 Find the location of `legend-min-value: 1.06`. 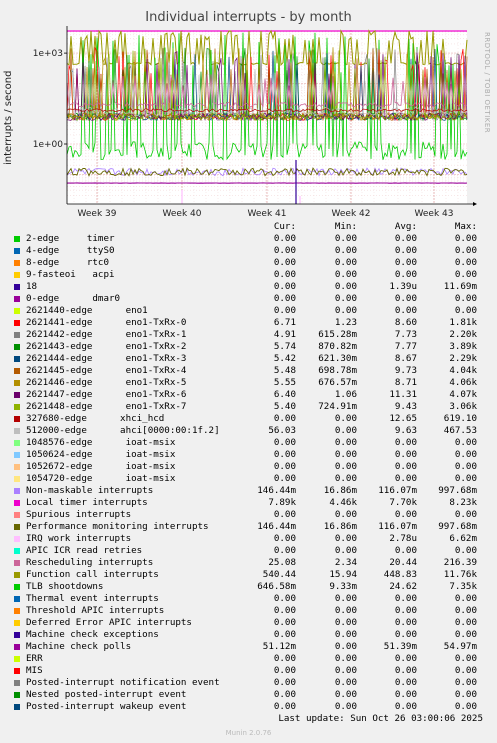

legend-min-value: 1.06 is located at coordinates (345, 394).